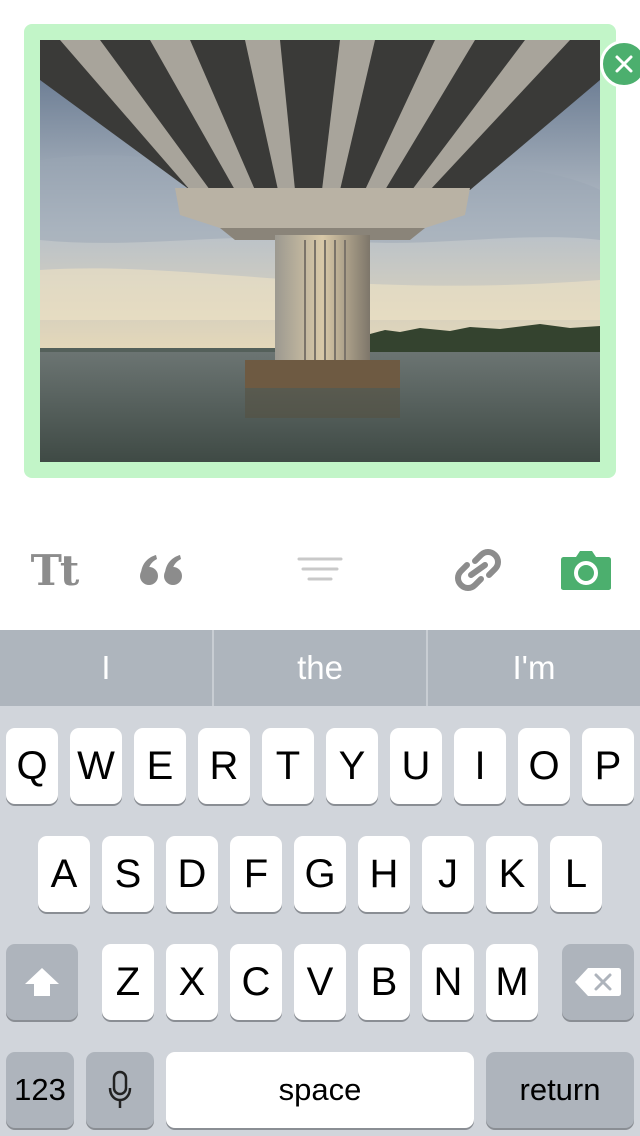 Image resolution: width=640 pixels, height=1136 pixels. Describe the element at coordinates (64, 874) in the screenshot. I see `key-a: A` at that location.